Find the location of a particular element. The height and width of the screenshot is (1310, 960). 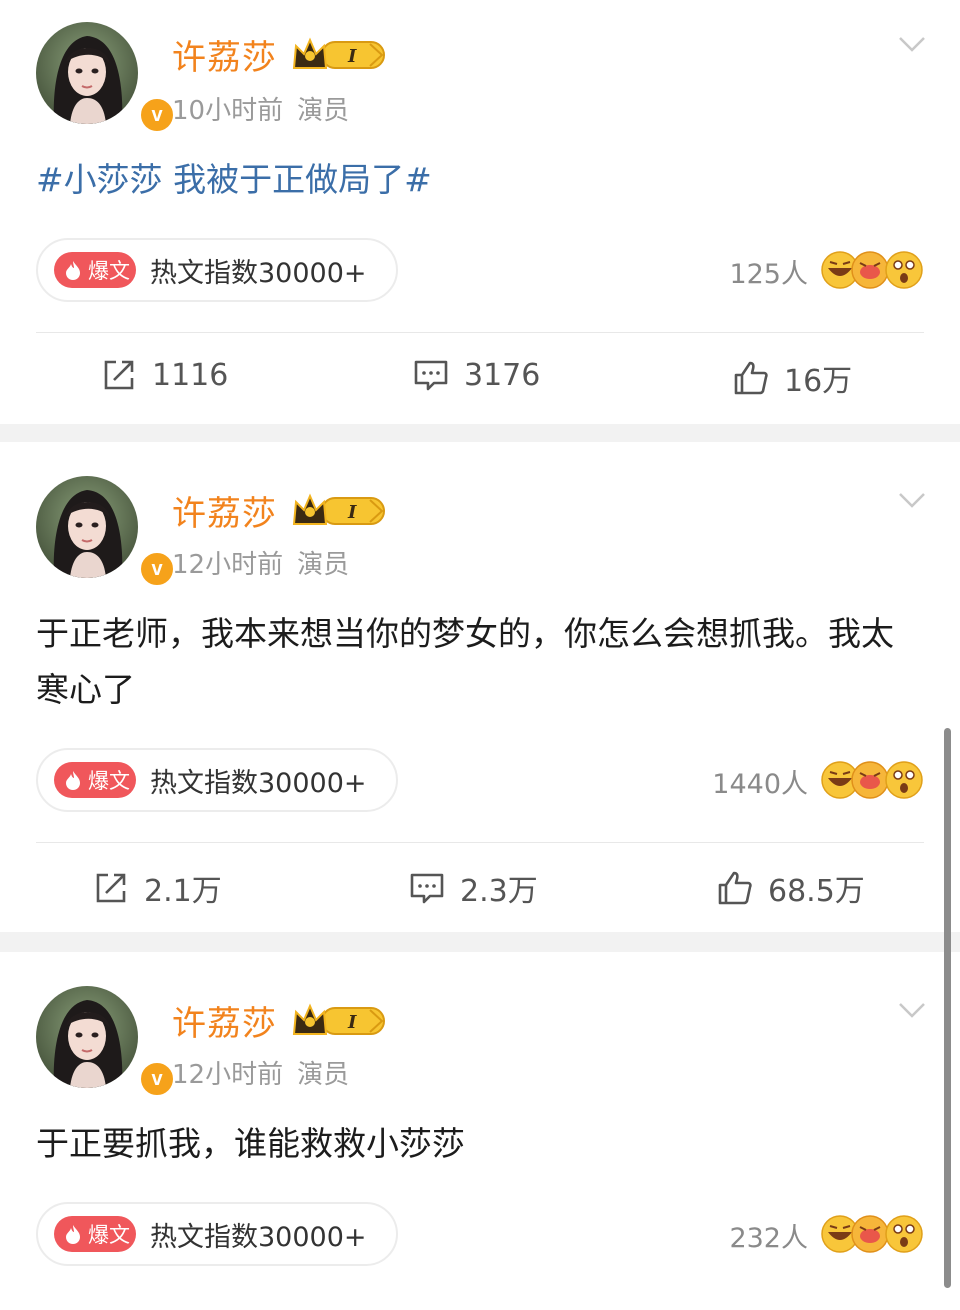

reaction-count: 232人 is located at coordinates (768, 1235).